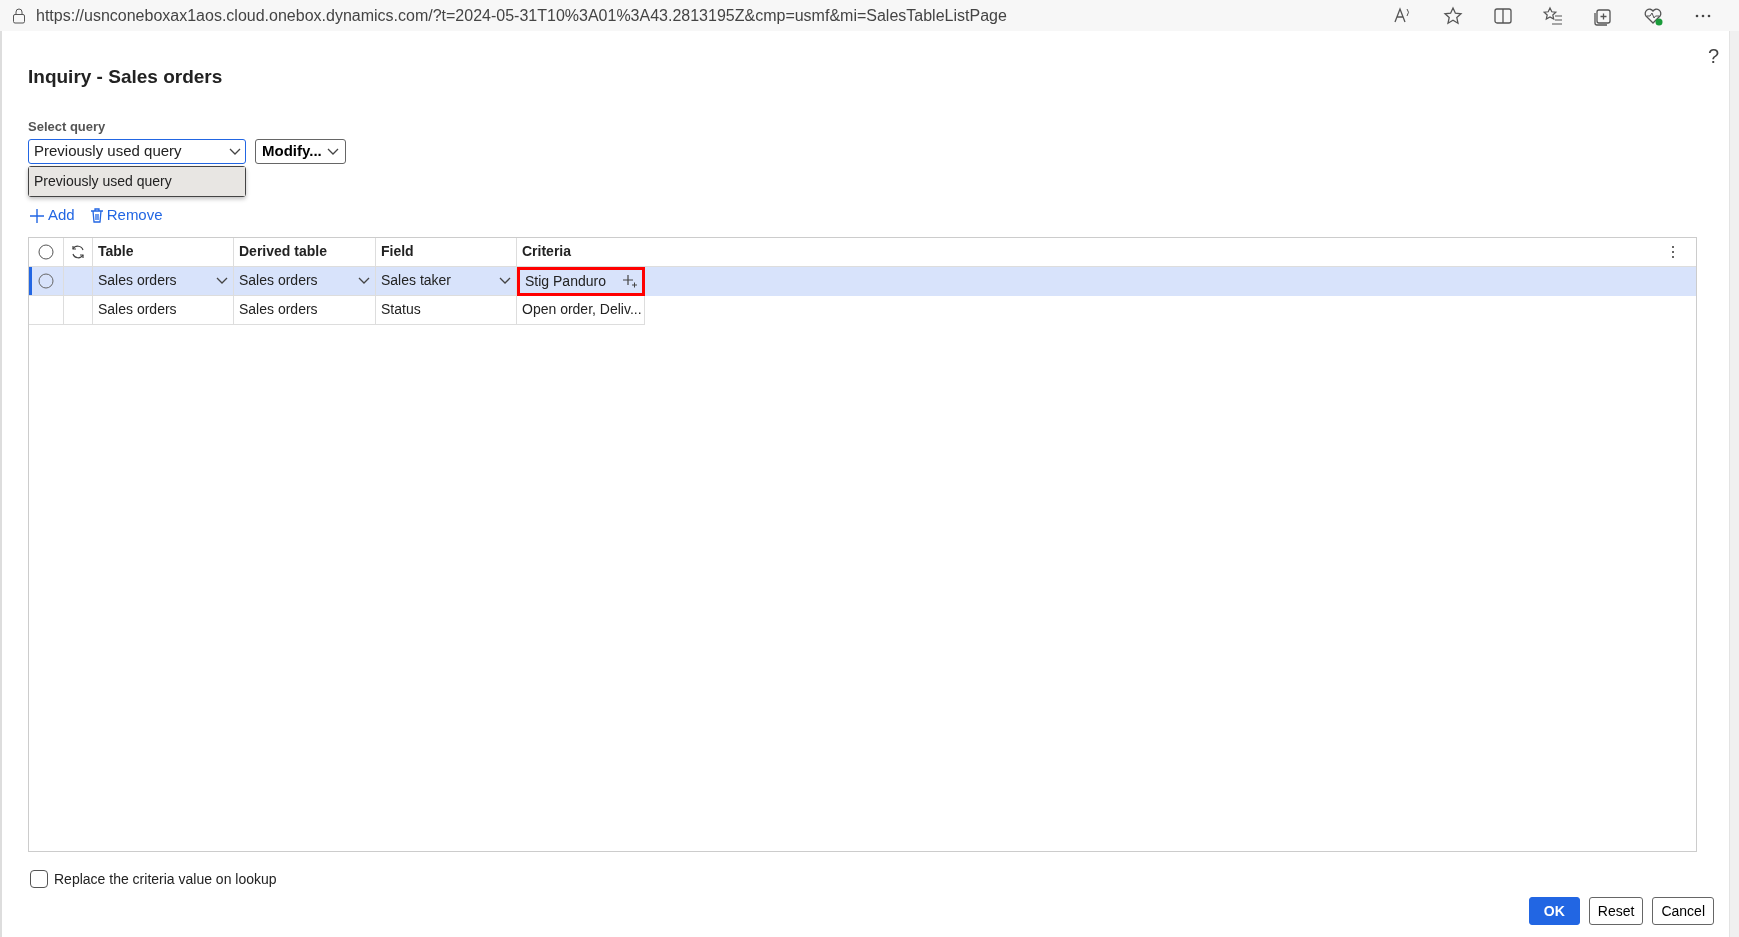 The image size is (1739, 937). What do you see at coordinates (46, 280) in the screenshot?
I see `row-radio` at bounding box center [46, 280].